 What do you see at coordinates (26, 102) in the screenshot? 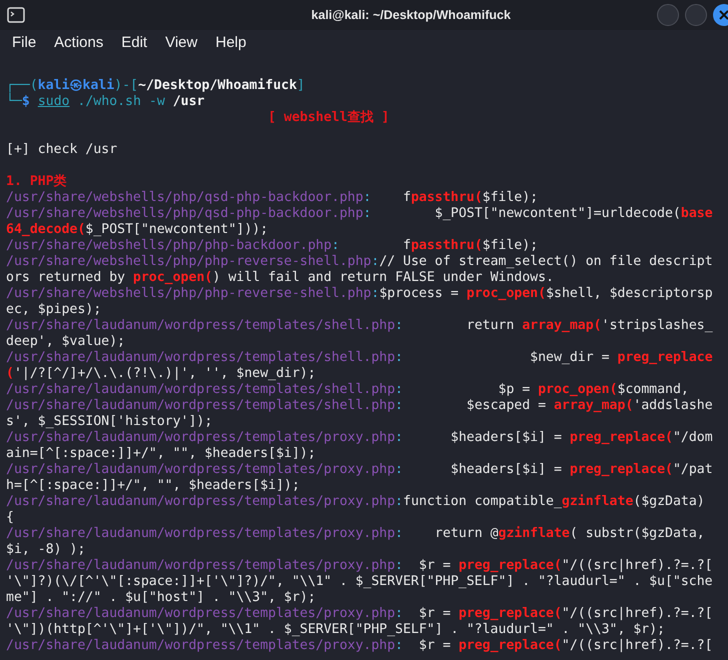
I see `prompt-symbol: $` at bounding box center [26, 102].